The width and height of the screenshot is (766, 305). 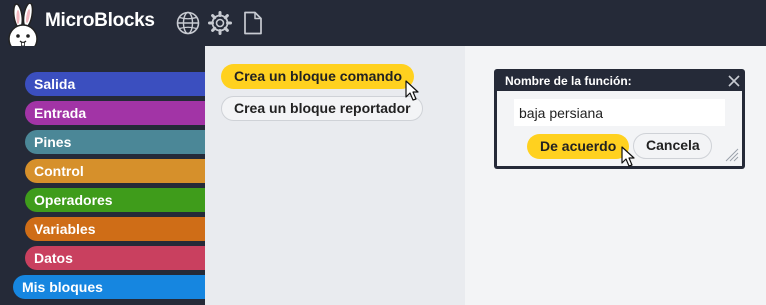 I want to click on close-icon, so click(x=734, y=81).